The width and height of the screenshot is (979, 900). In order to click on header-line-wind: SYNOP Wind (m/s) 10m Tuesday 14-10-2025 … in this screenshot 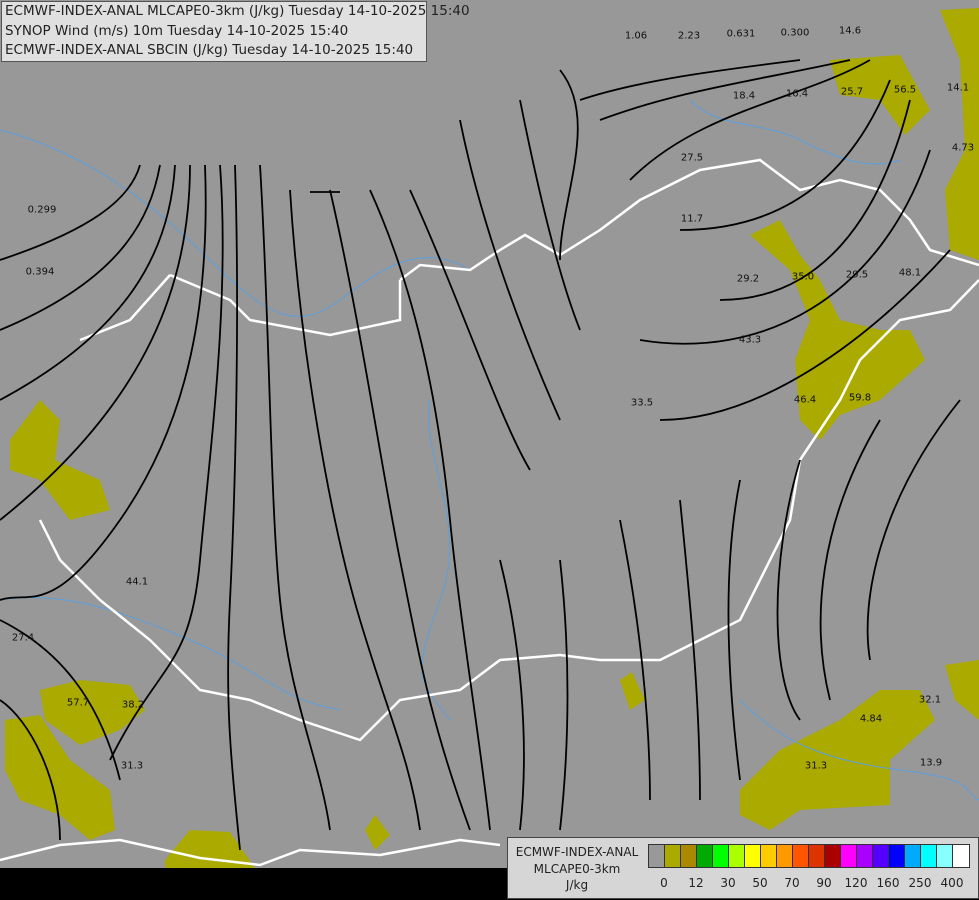, I will do `click(177, 30)`.